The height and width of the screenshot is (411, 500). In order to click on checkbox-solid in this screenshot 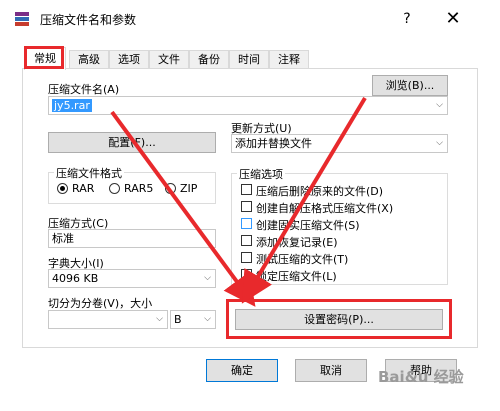, I will do `click(246, 223)`.